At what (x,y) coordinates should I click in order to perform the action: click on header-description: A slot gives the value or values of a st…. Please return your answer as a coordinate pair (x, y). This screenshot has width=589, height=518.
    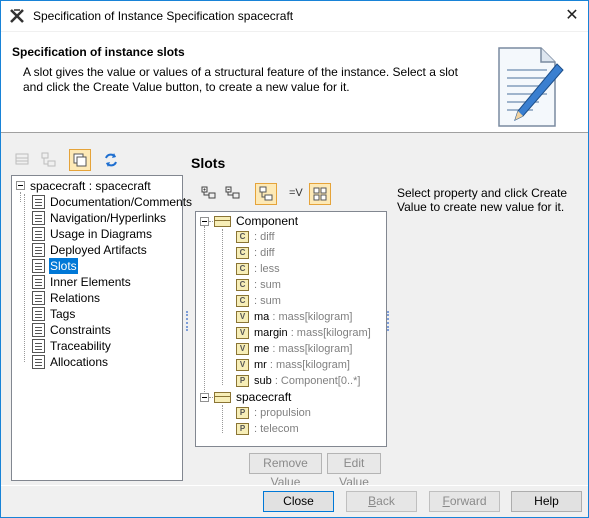
    Looking at the image, I should click on (240, 79).